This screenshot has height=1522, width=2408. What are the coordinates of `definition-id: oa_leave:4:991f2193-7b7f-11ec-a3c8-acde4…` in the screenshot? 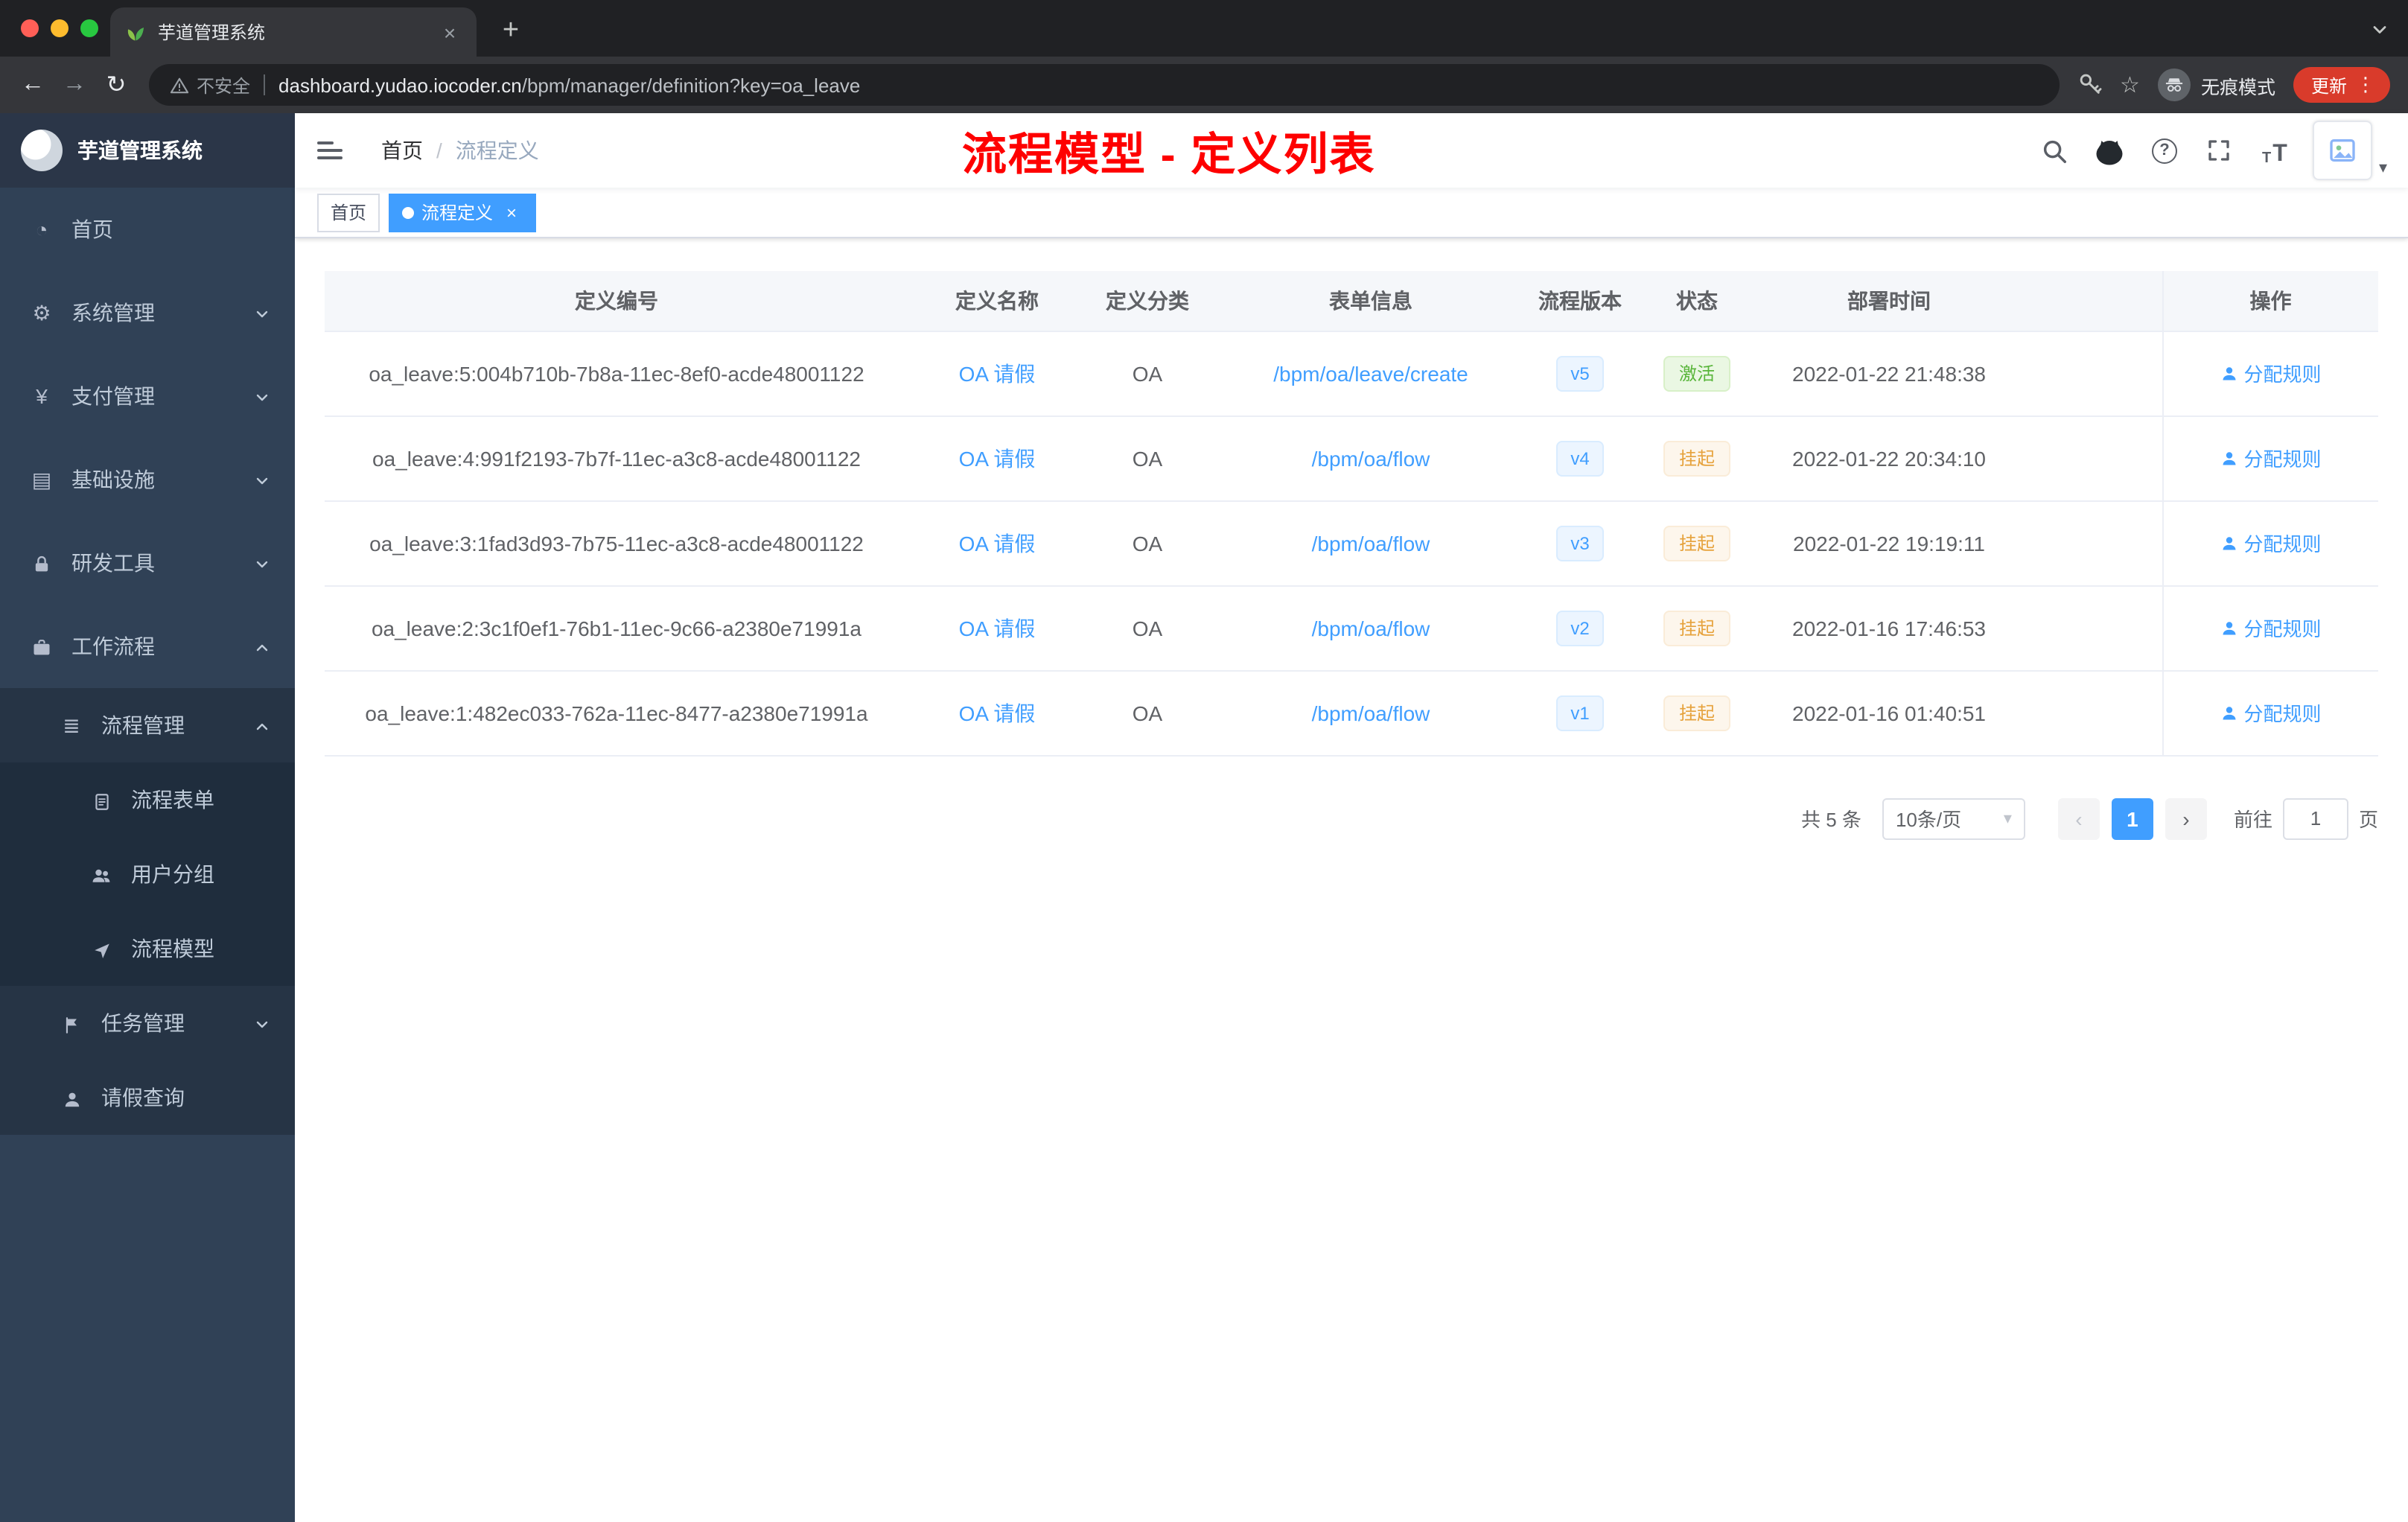 It's located at (616, 458).